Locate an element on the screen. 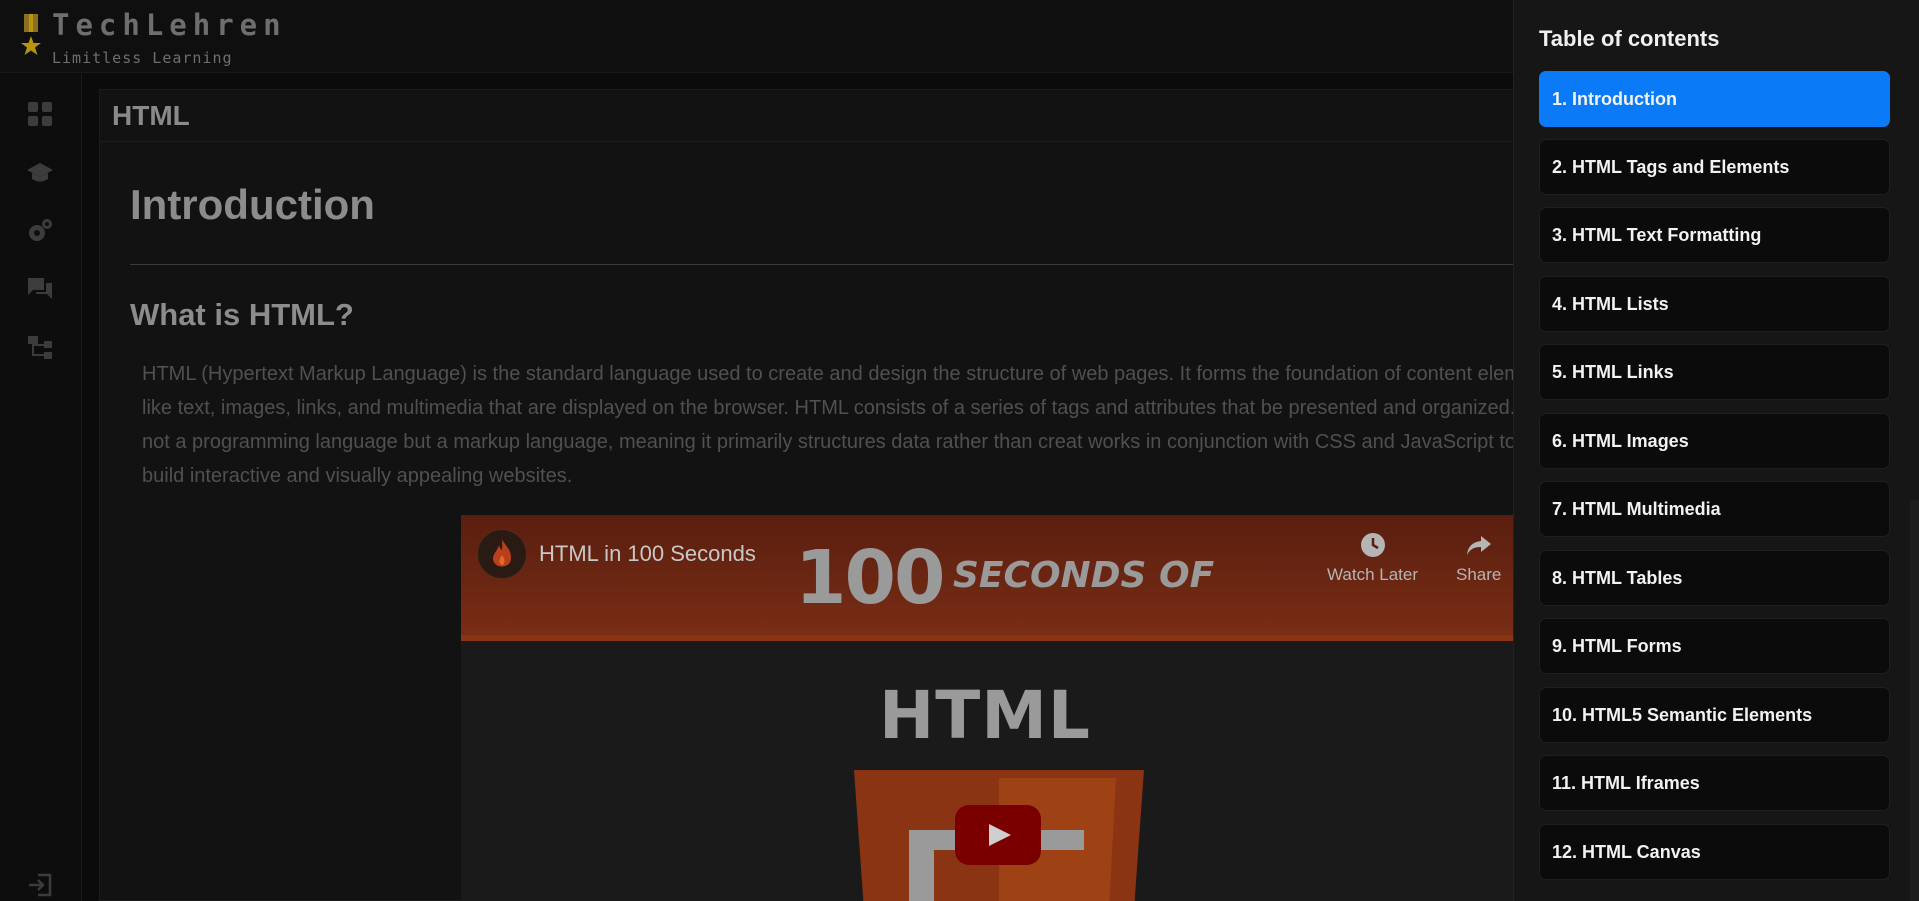 The image size is (1919, 901). play-button is located at coordinates (998, 835).